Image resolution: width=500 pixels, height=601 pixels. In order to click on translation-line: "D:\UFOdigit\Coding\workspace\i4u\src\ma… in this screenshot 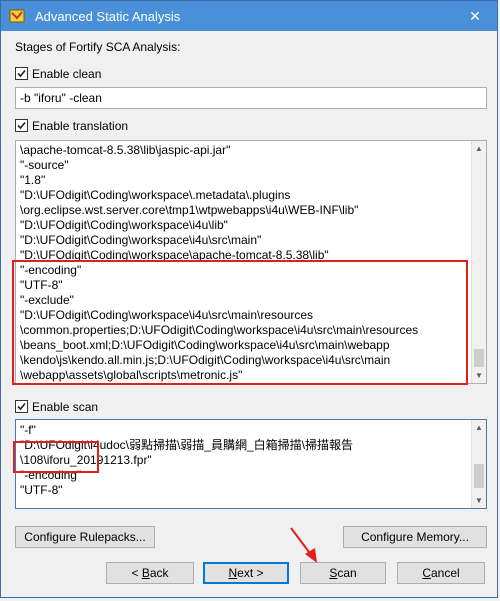, I will do `click(141, 240)`.